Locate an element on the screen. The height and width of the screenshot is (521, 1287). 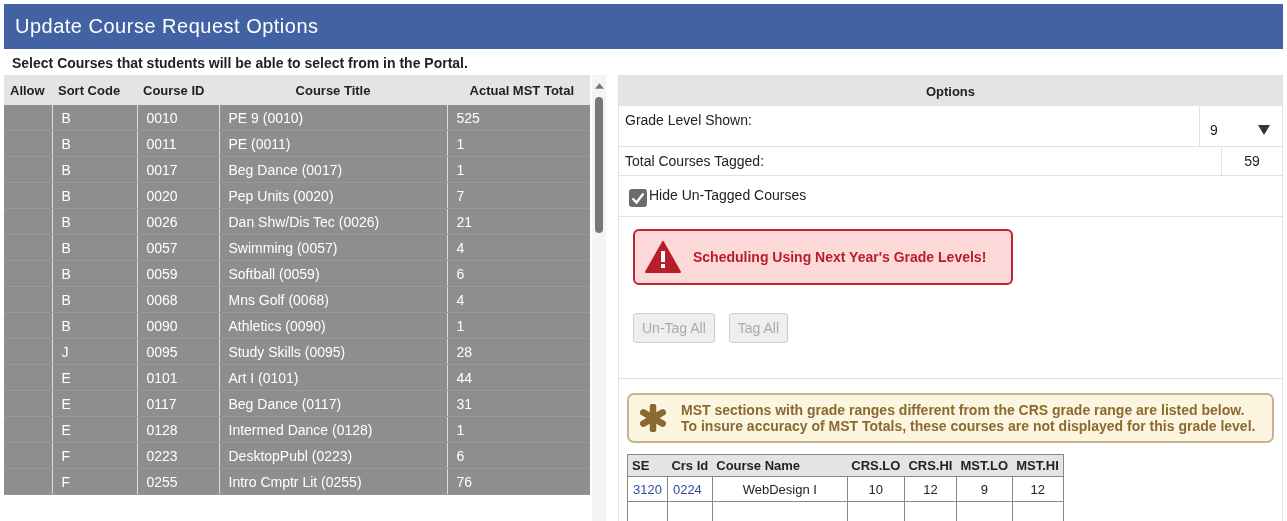
checkbox is located at coordinates (638, 198).